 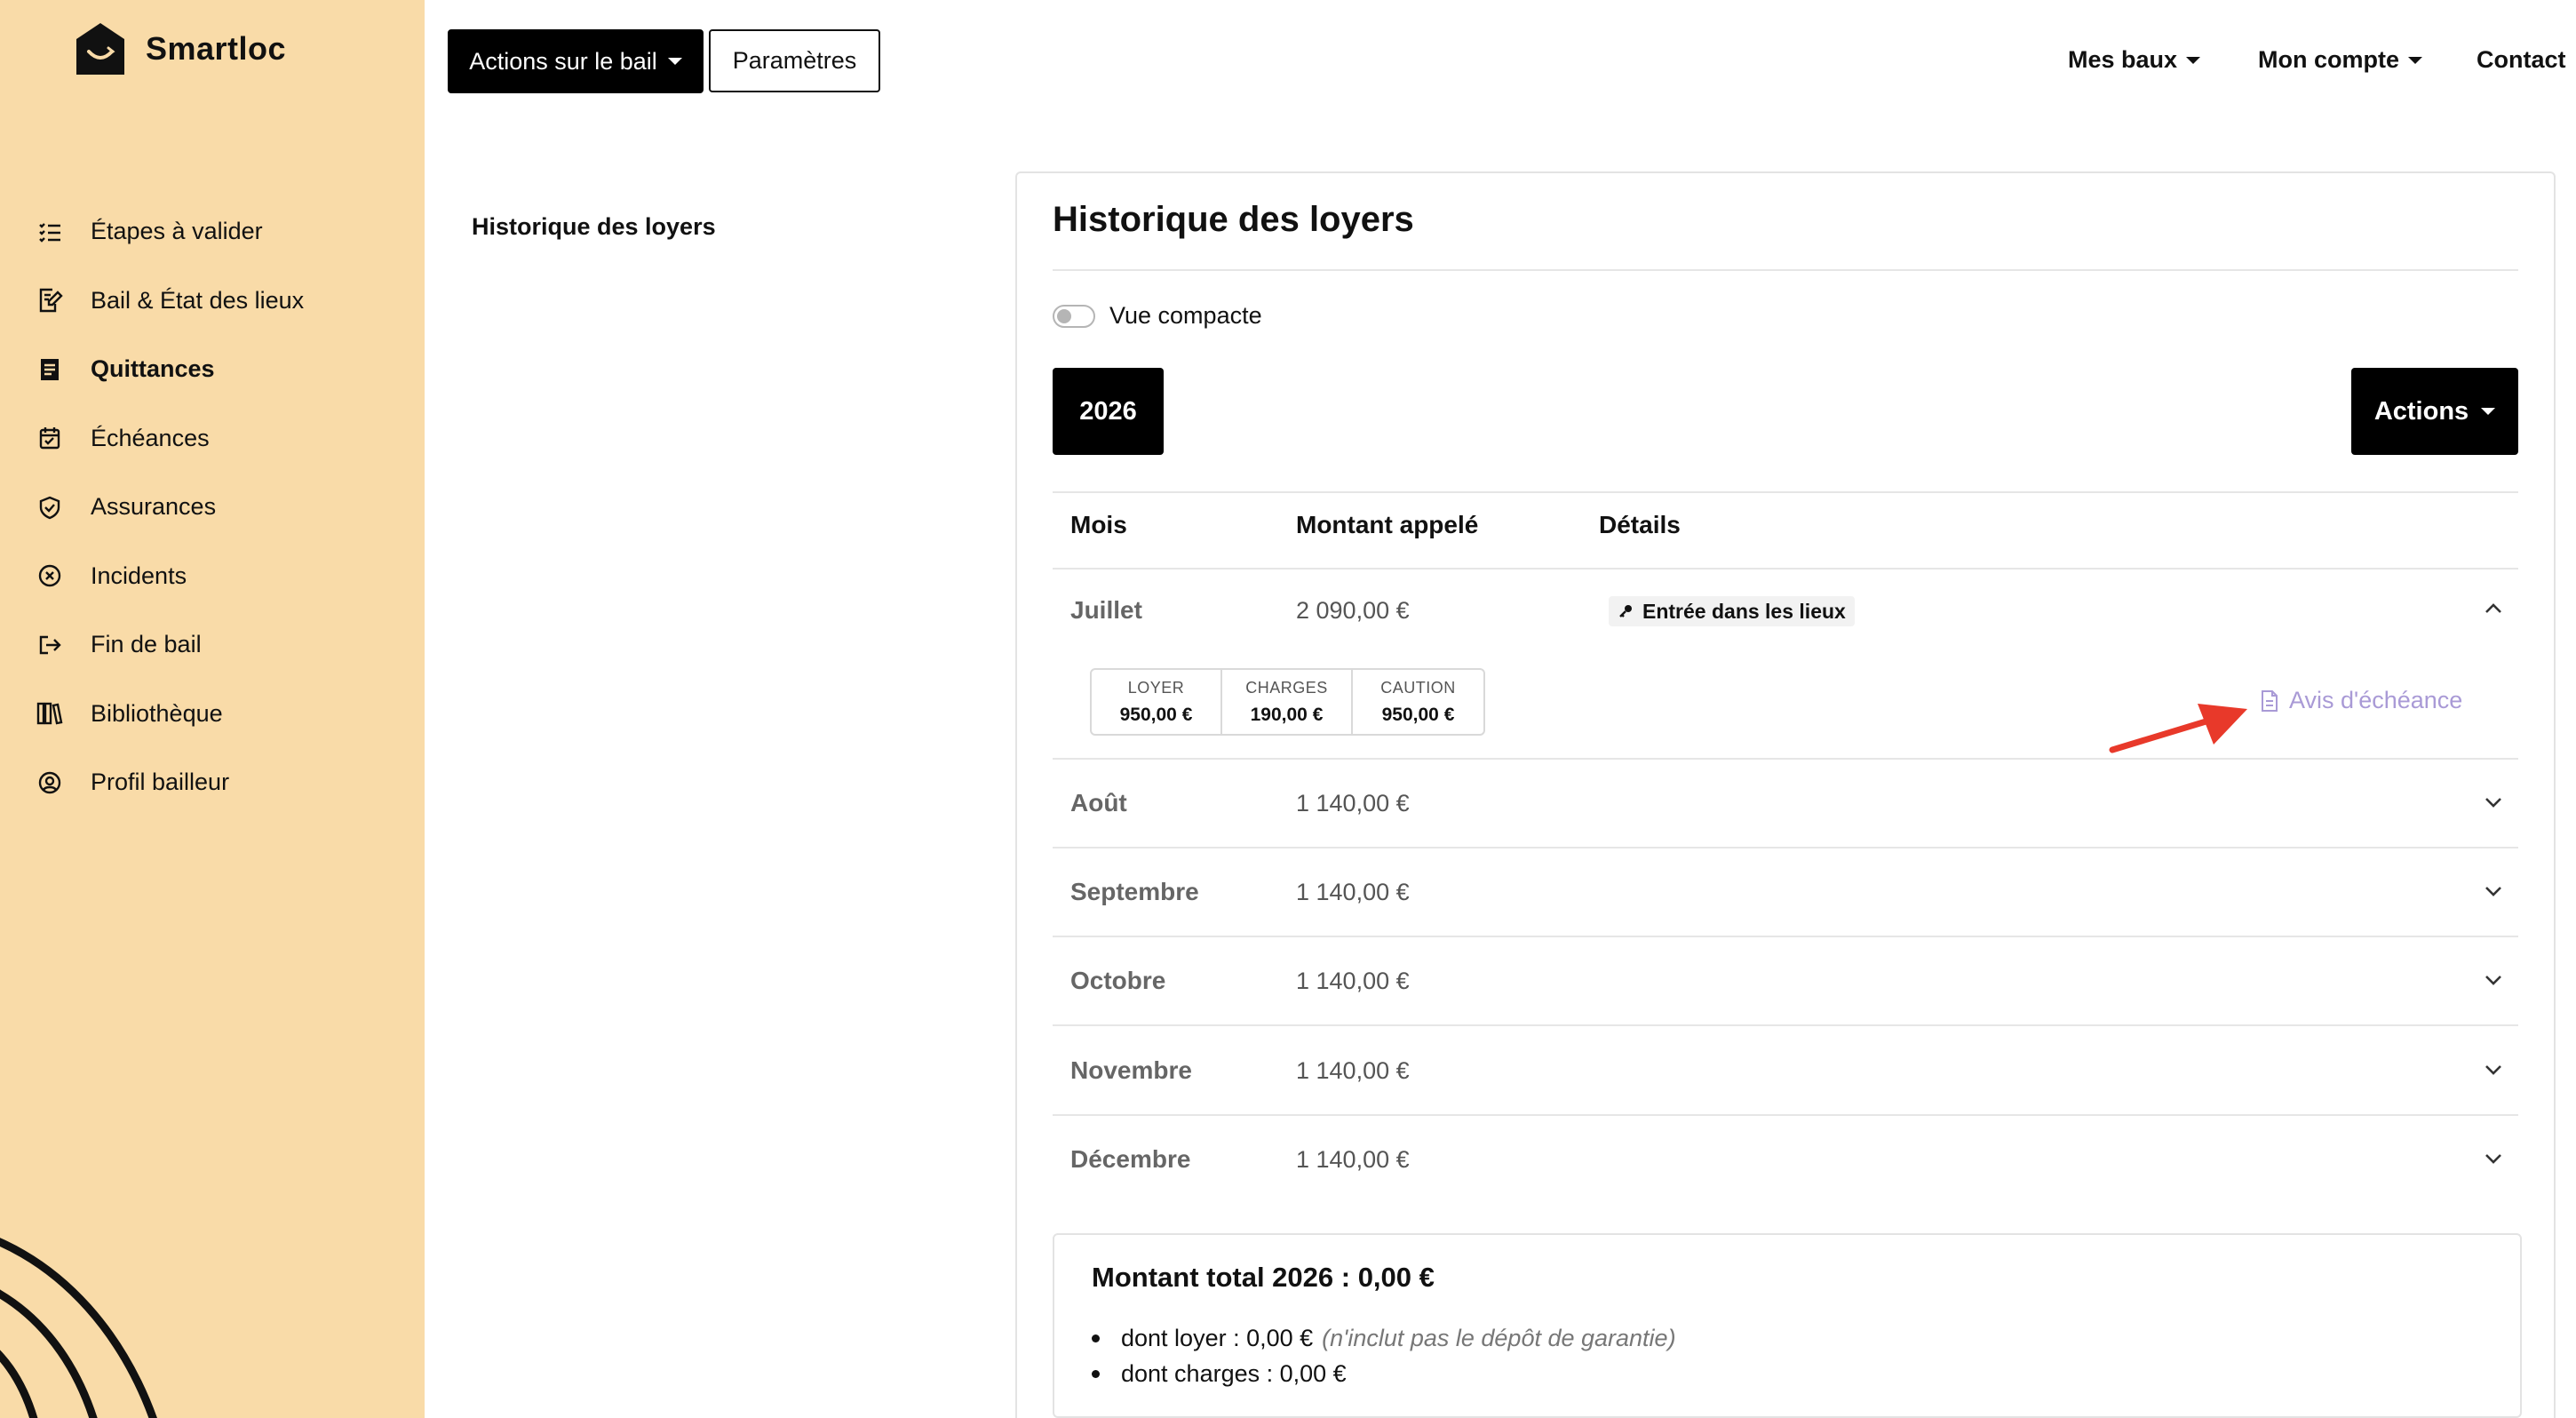 What do you see at coordinates (100, 49) in the screenshot?
I see `house-logo-icon` at bounding box center [100, 49].